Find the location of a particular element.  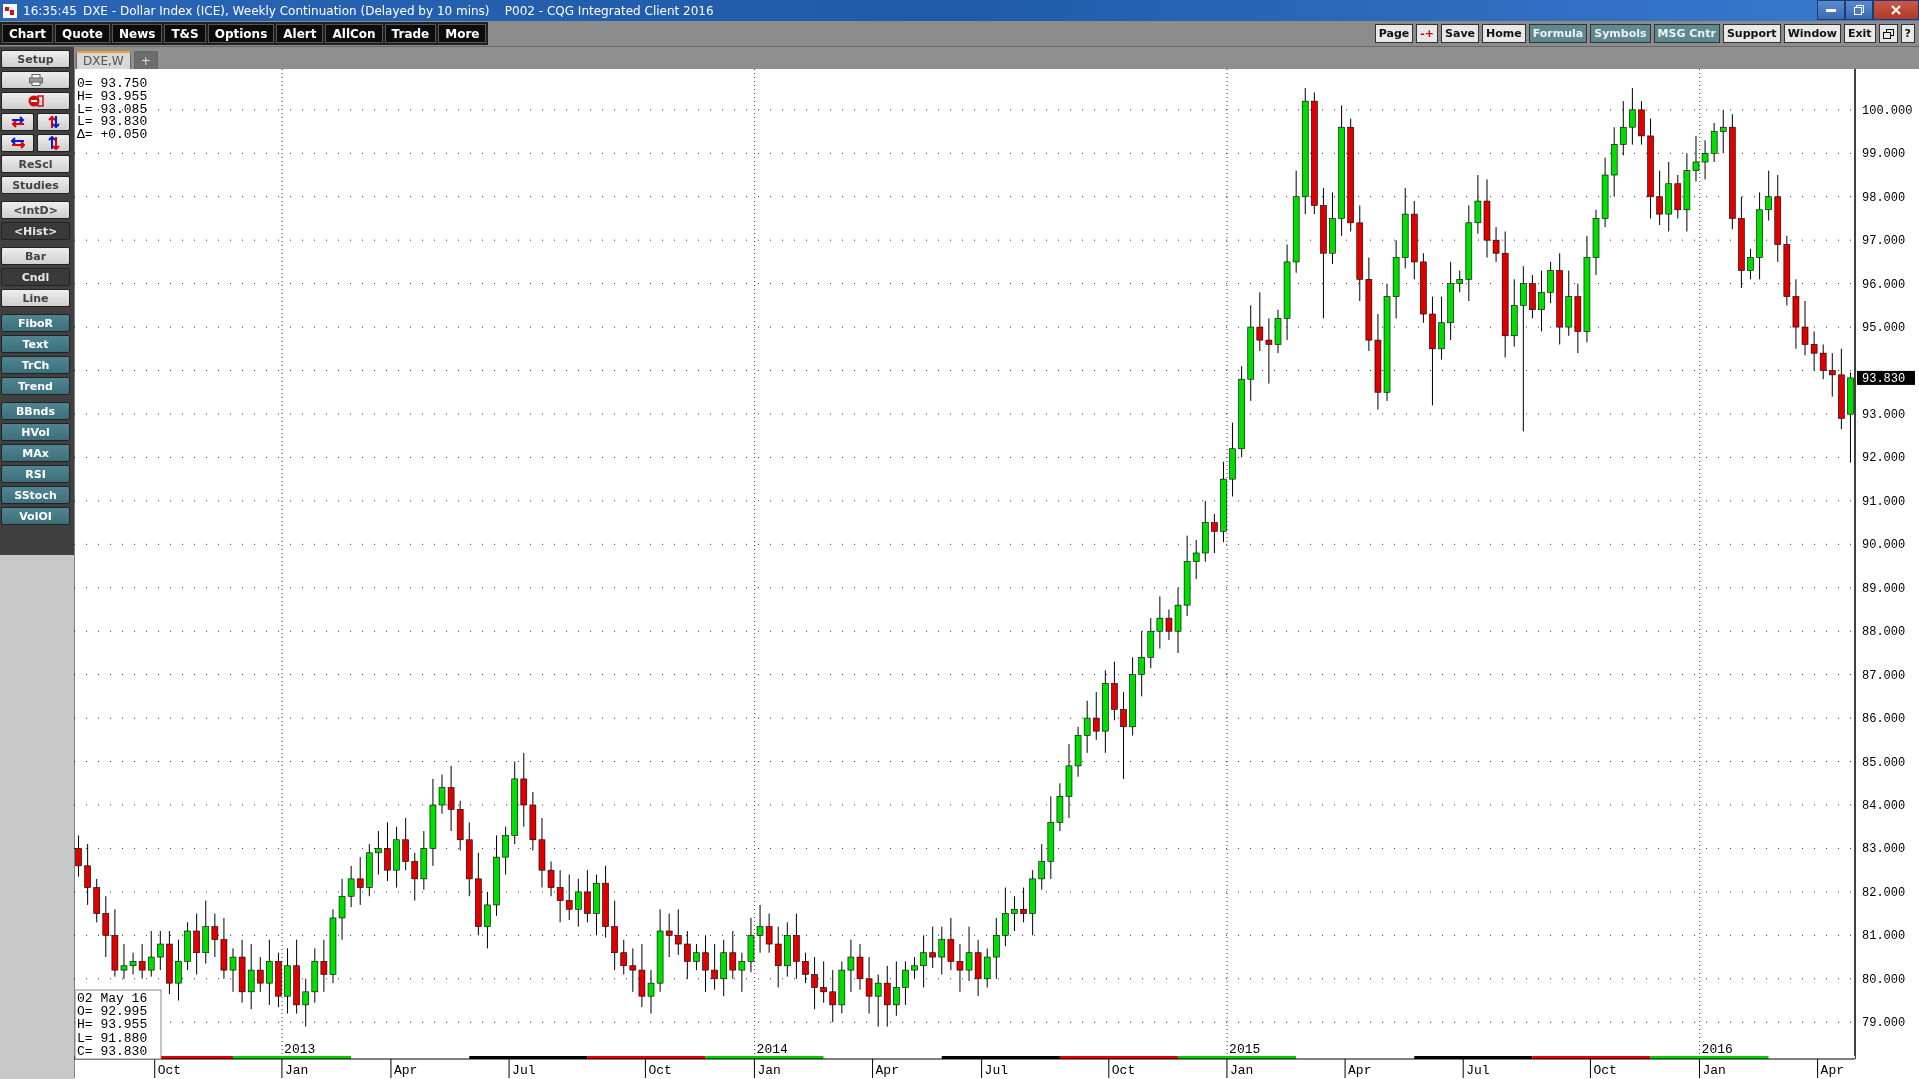

price-axis-label: 91.000 is located at coordinates (1884, 501).